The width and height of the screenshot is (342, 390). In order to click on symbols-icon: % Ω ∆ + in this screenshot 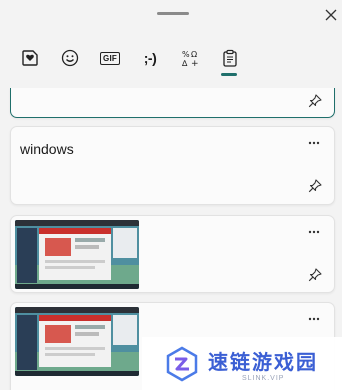, I will do `click(190, 58)`.